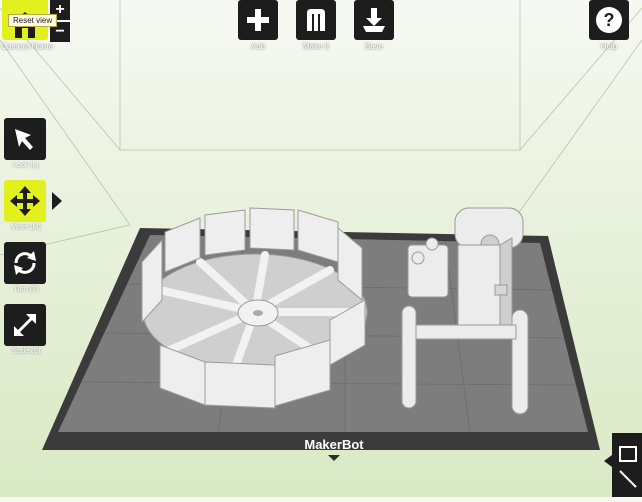 This screenshot has height=502, width=642. I want to click on look-tool-label: Look (L), so click(26, 165).